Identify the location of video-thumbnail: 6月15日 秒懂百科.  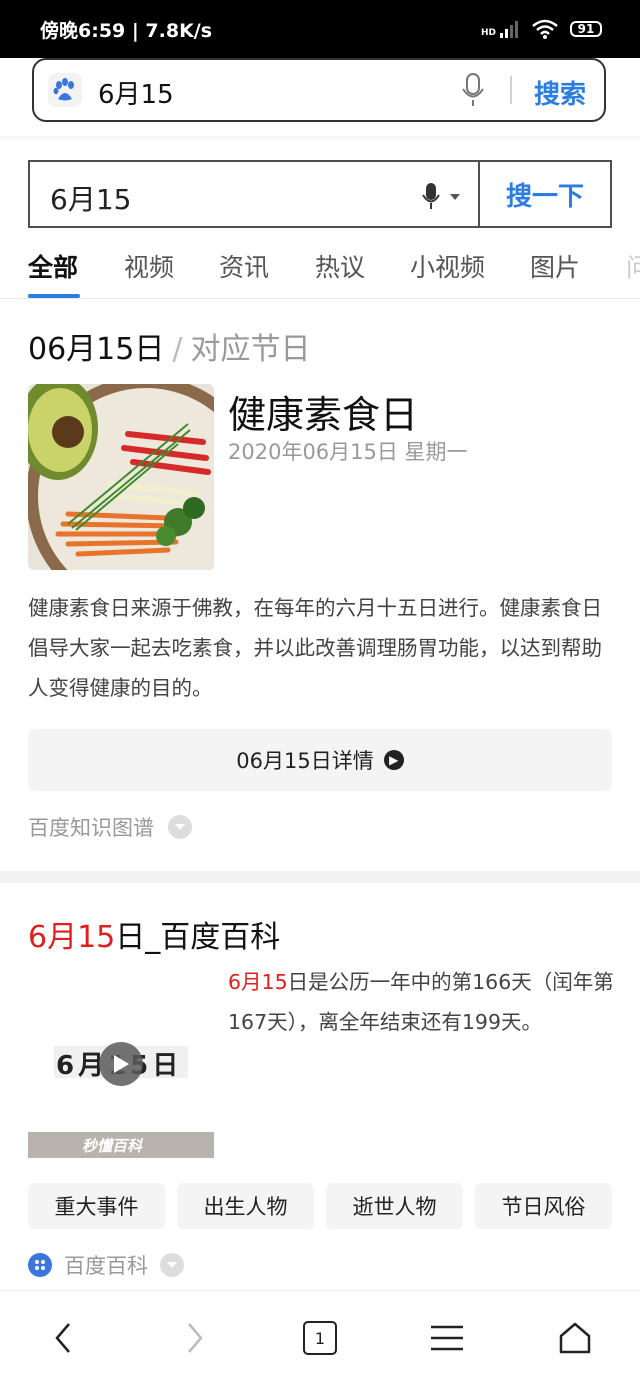
(121, 1062).